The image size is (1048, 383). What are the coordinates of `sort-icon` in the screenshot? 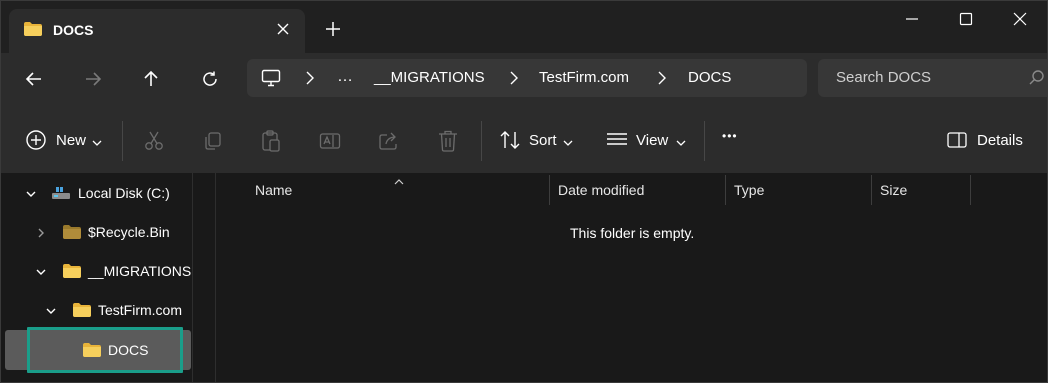 It's located at (510, 141).